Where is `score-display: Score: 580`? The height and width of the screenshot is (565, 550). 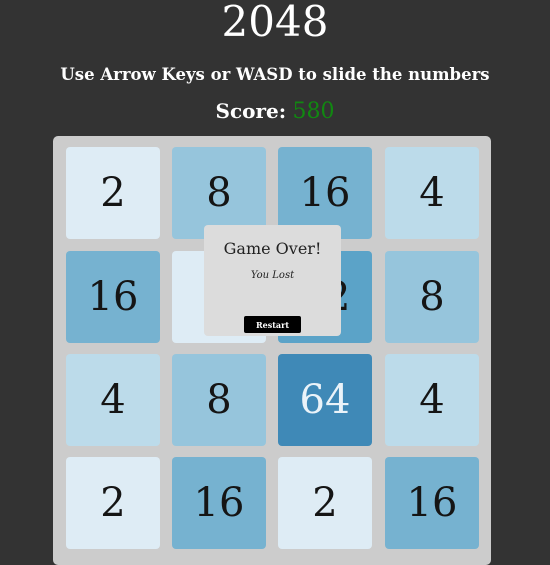
score-display: Score: 580 is located at coordinates (275, 111).